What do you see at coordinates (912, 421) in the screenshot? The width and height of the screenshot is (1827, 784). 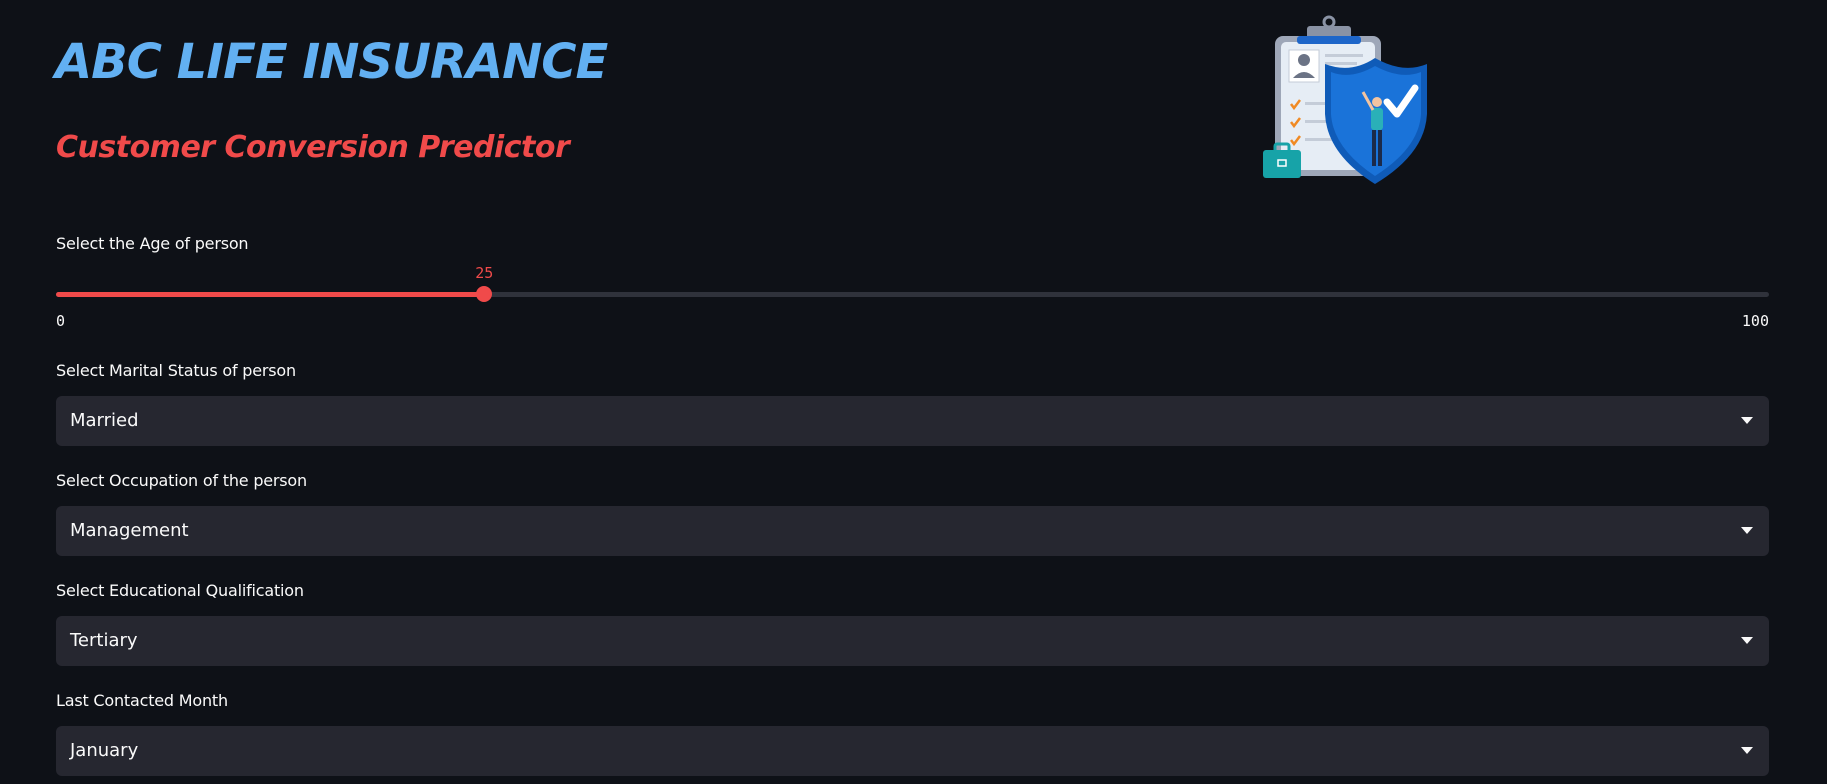 I see `marital-status-select: Married` at bounding box center [912, 421].